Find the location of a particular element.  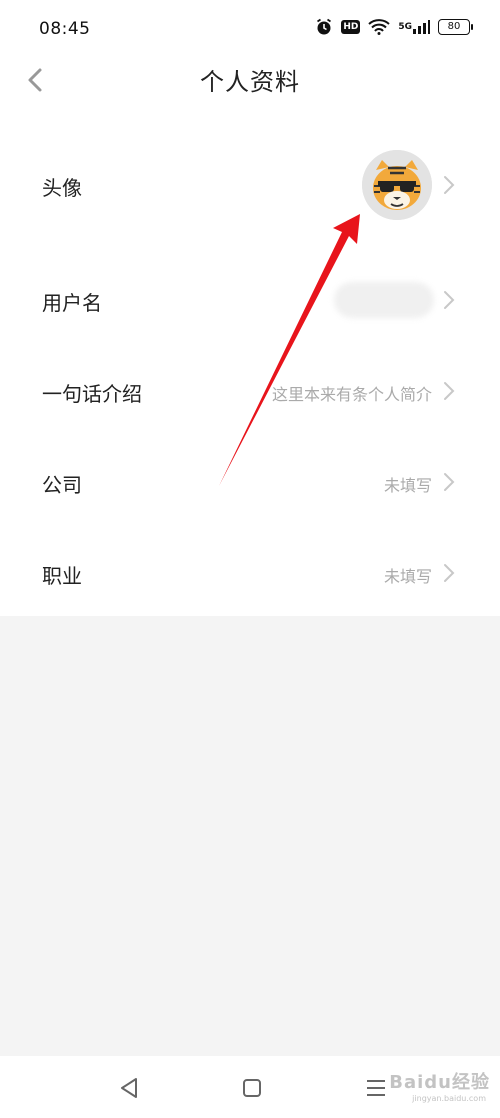

intro-row: 一句话介绍 这里本来有条个人简介 is located at coordinates (250, 390).